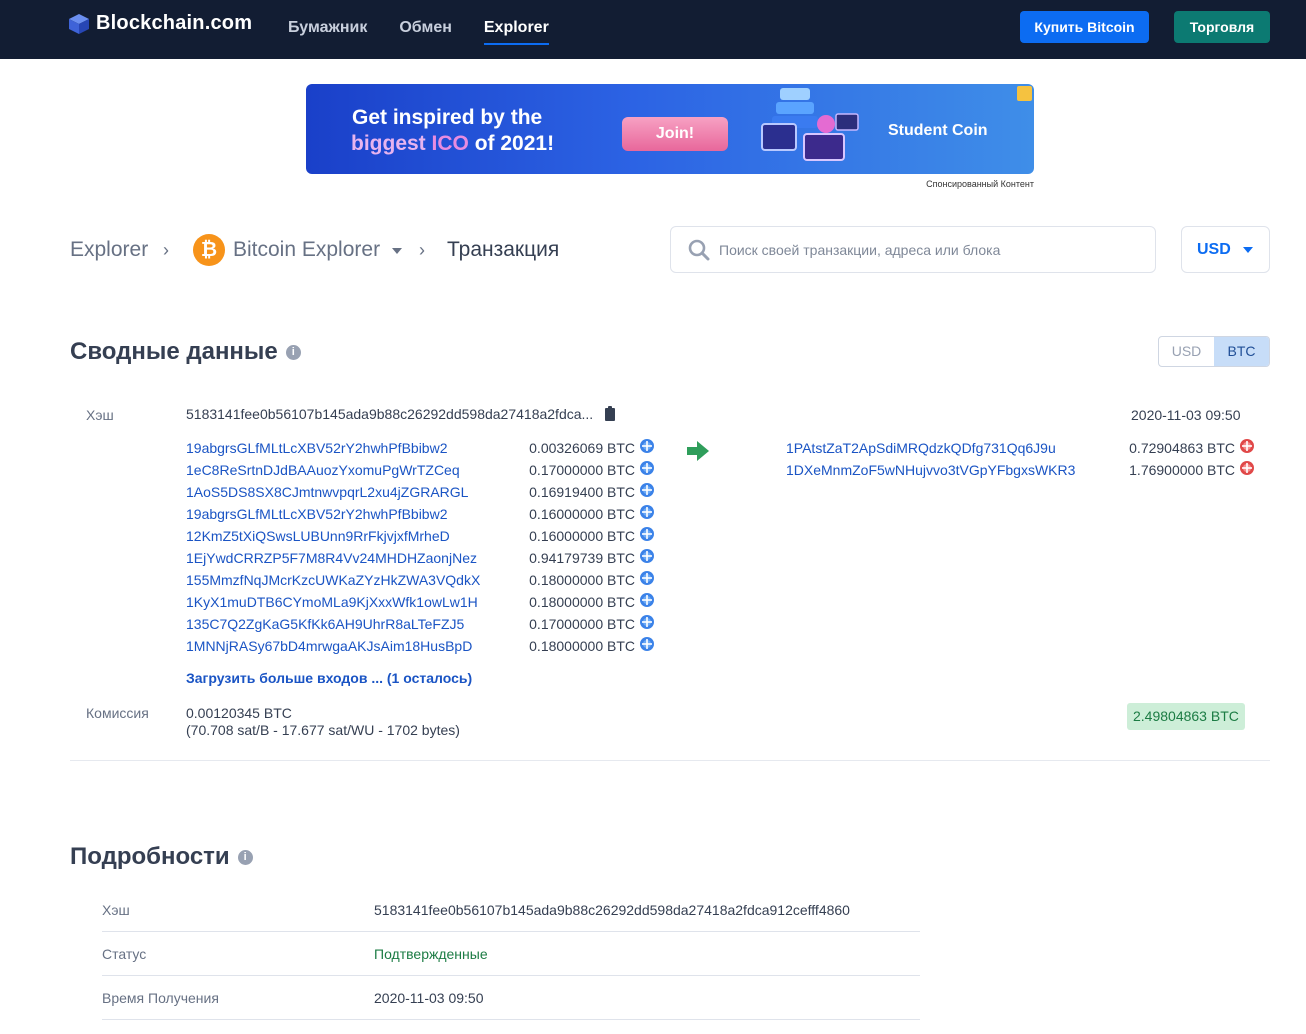 This screenshot has height=1034, width=1306. Describe the element at coordinates (116, 910) in the screenshot. I see `detail-key: Хэш` at that location.